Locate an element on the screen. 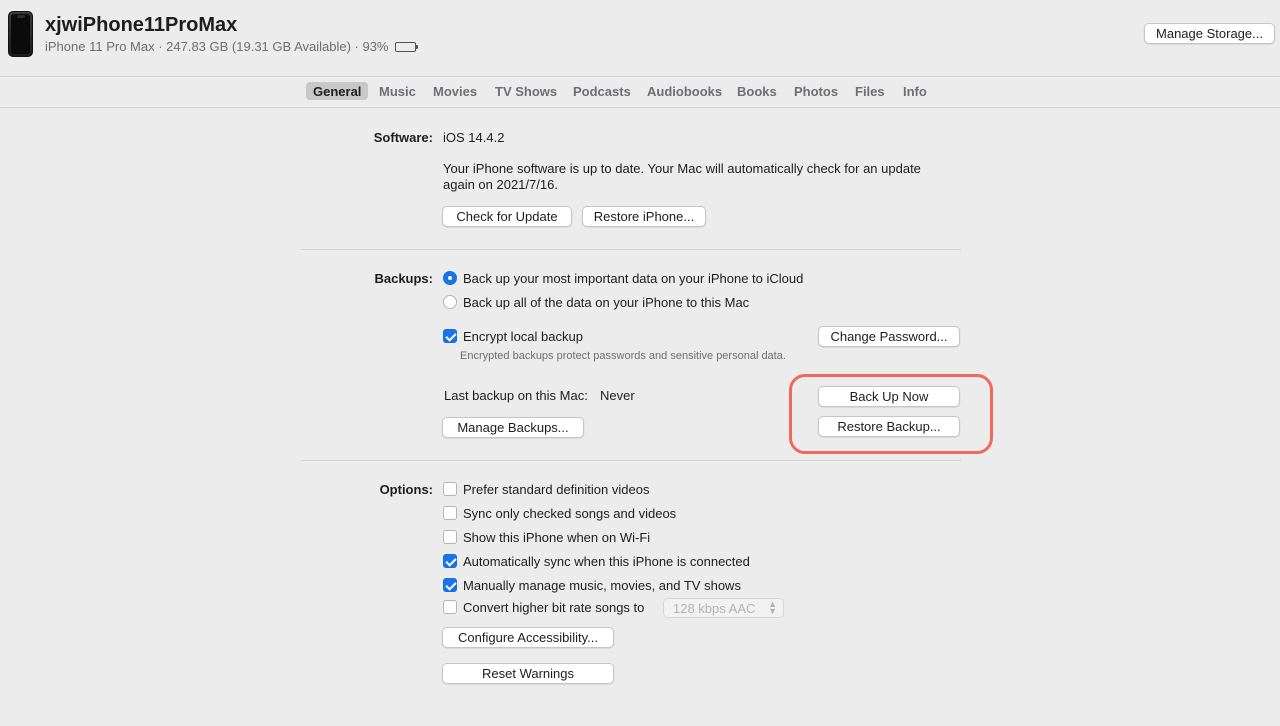 This screenshot has width=1280, height=726. software-section-label: Software: is located at coordinates (403, 137).